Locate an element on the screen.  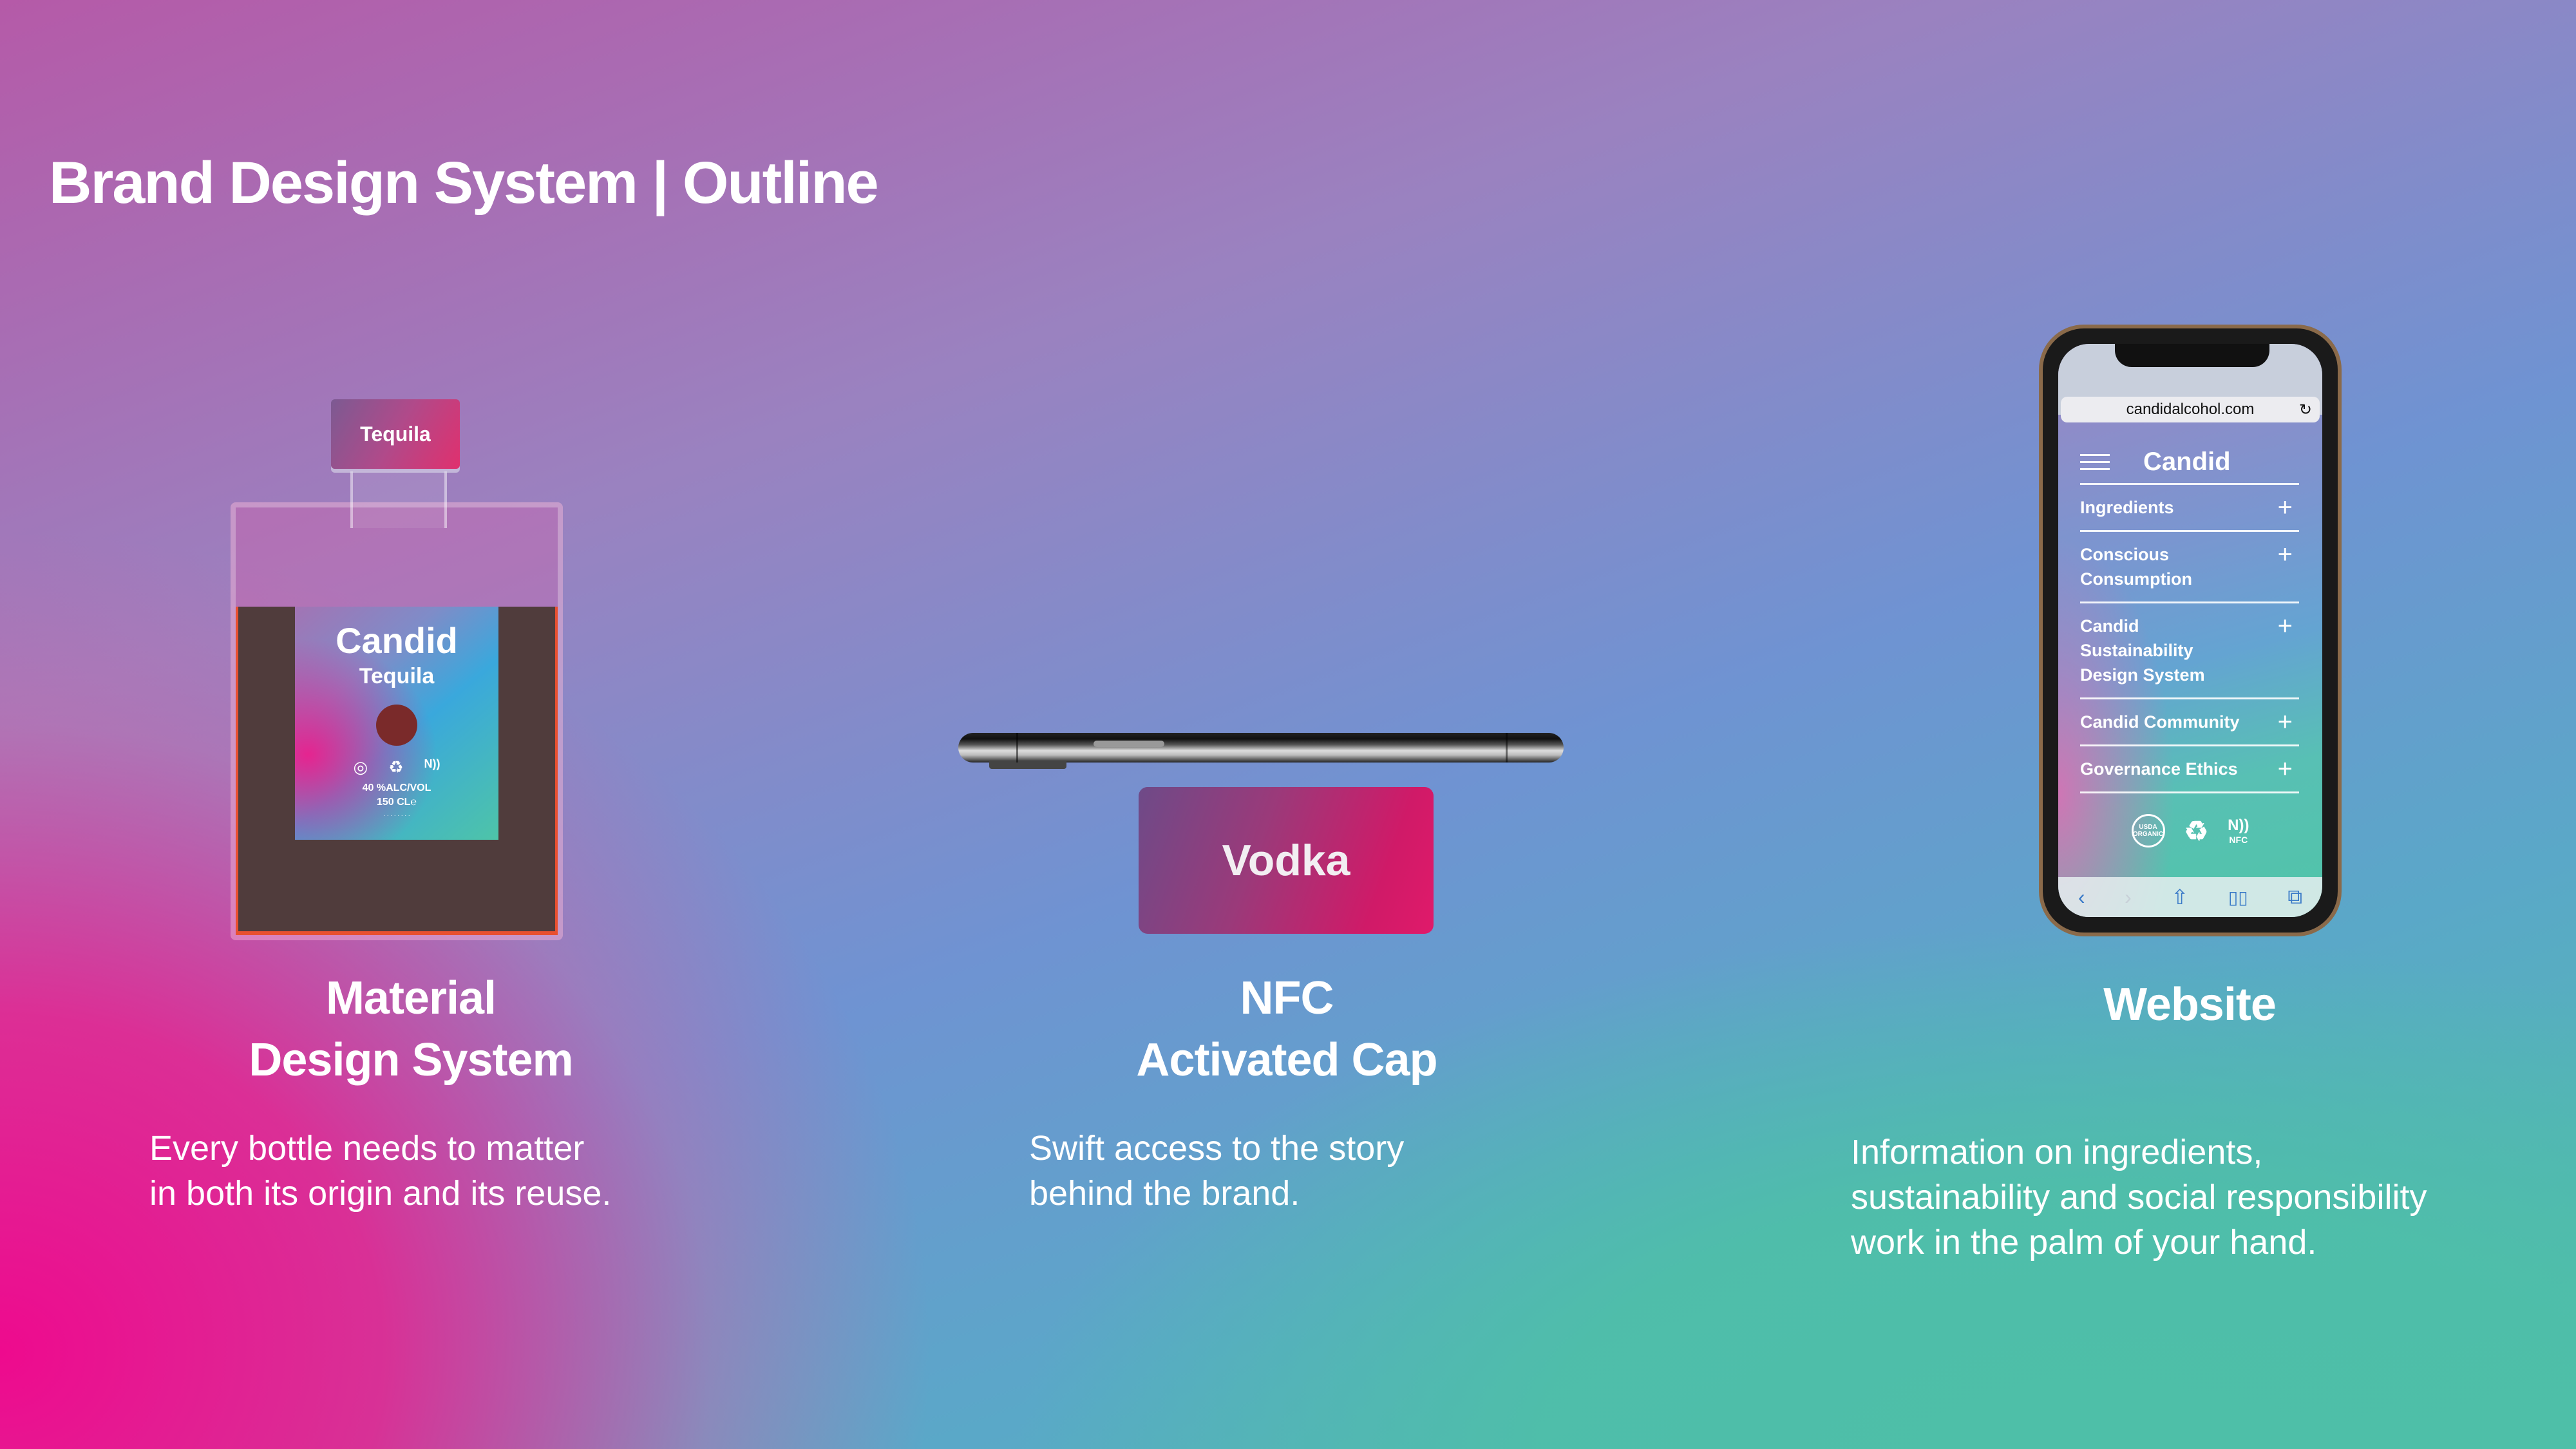
site-badges: USDA ORGANIC ♻ N)) NFC is located at coordinates (2190, 831).